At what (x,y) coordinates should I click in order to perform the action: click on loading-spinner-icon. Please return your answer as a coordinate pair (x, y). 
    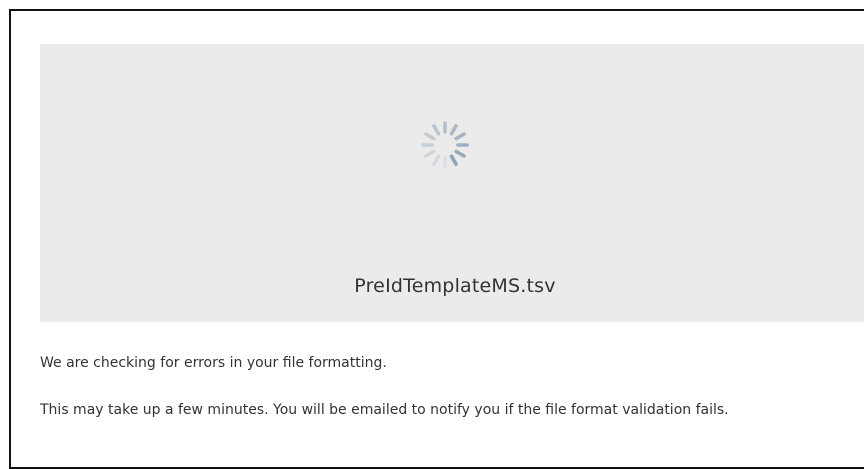
    Looking at the image, I should click on (445, 145).